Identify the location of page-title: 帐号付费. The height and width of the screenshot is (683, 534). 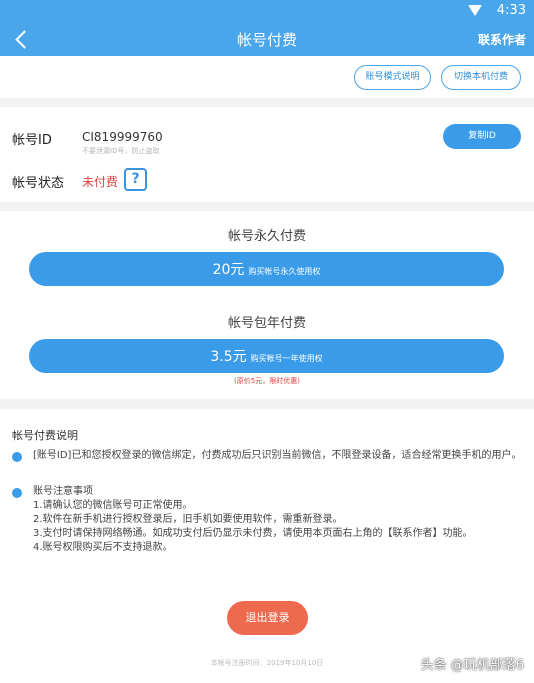
(266, 40).